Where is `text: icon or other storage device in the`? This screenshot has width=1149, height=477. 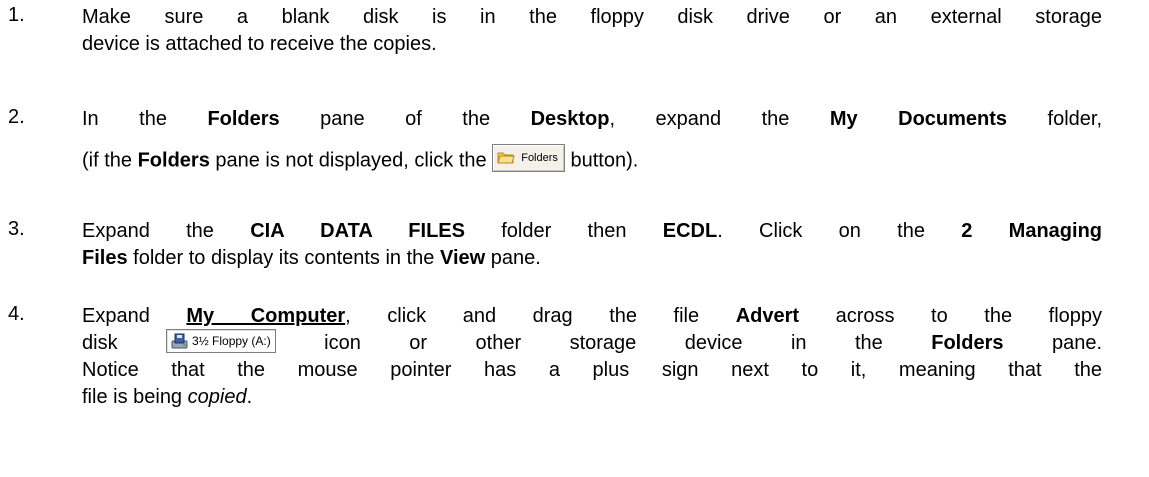
text: icon or other storage device in the is located at coordinates (603, 343).